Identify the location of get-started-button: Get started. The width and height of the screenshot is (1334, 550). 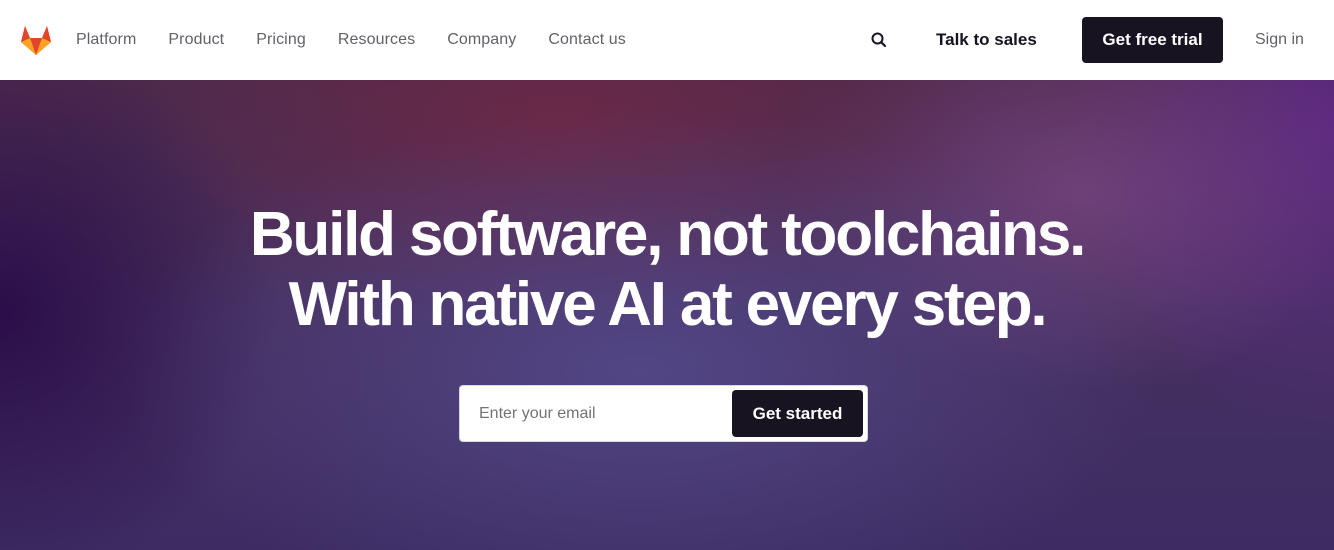
(797, 413).